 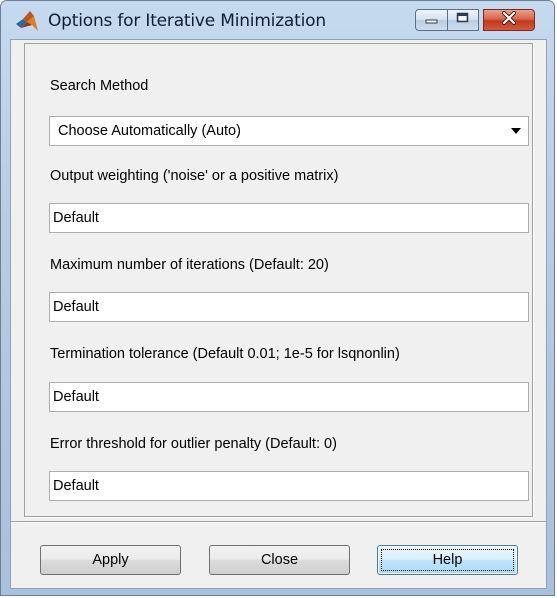 What do you see at coordinates (289, 131) in the screenshot?
I see `search-method-dropdown: Choose Automatically (Auto)` at bounding box center [289, 131].